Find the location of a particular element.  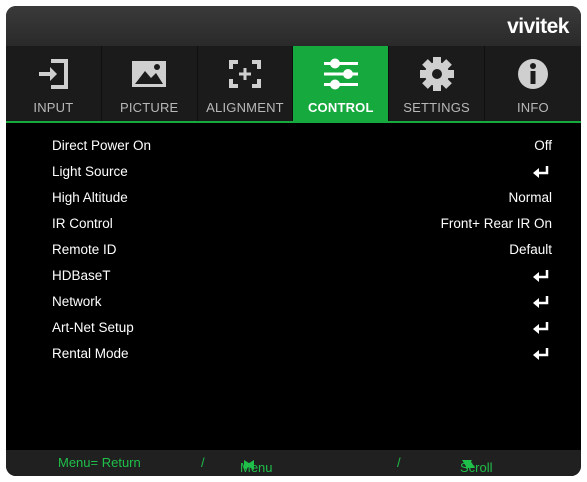

tab-label: ALIGNMENT is located at coordinates (245, 107).